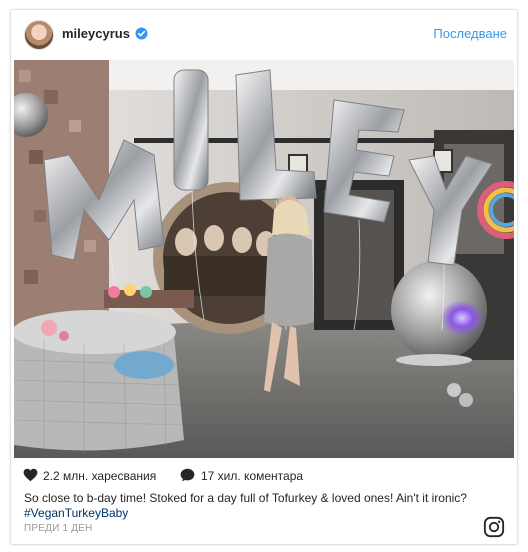  What do you see at coordinates (187, 475) in the screenshot?
I see `comment-bubble-icon` at bounding box center [187, 475].